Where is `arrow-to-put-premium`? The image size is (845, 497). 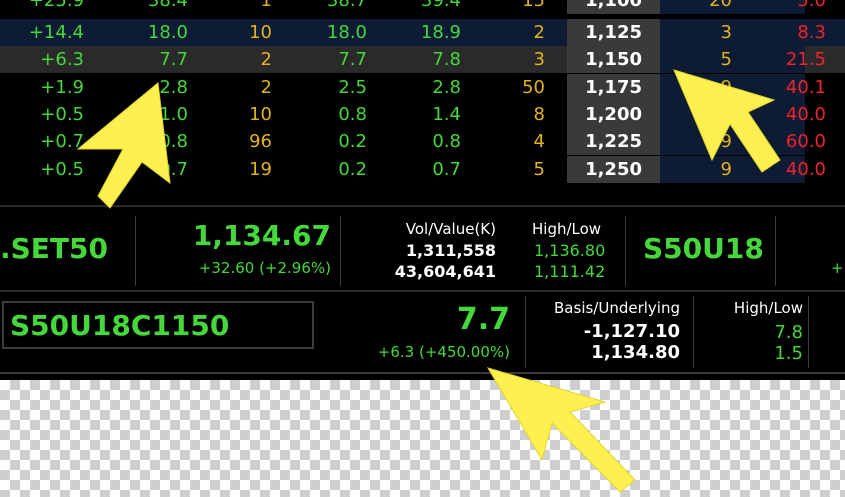
arrow-to-put-premium is located at coordinates (727, 121).